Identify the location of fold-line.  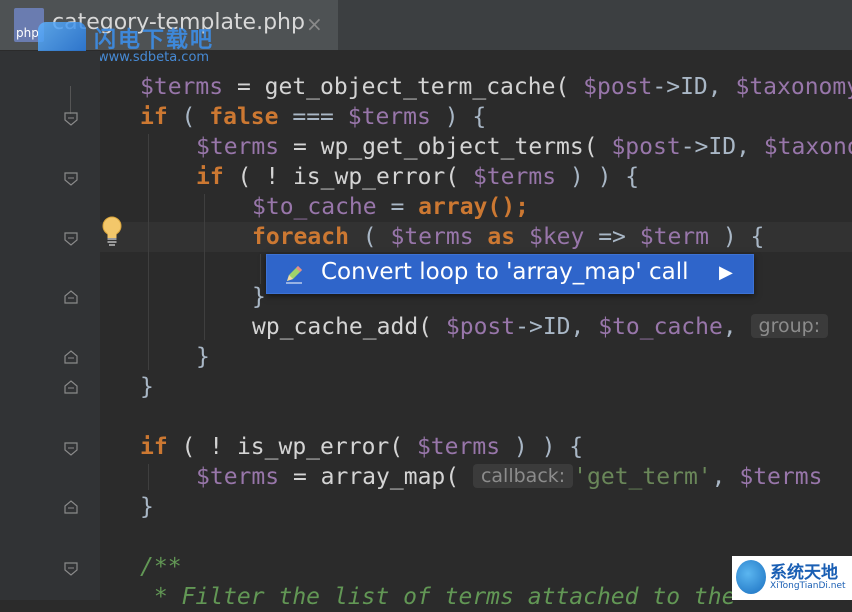
(70, 100).